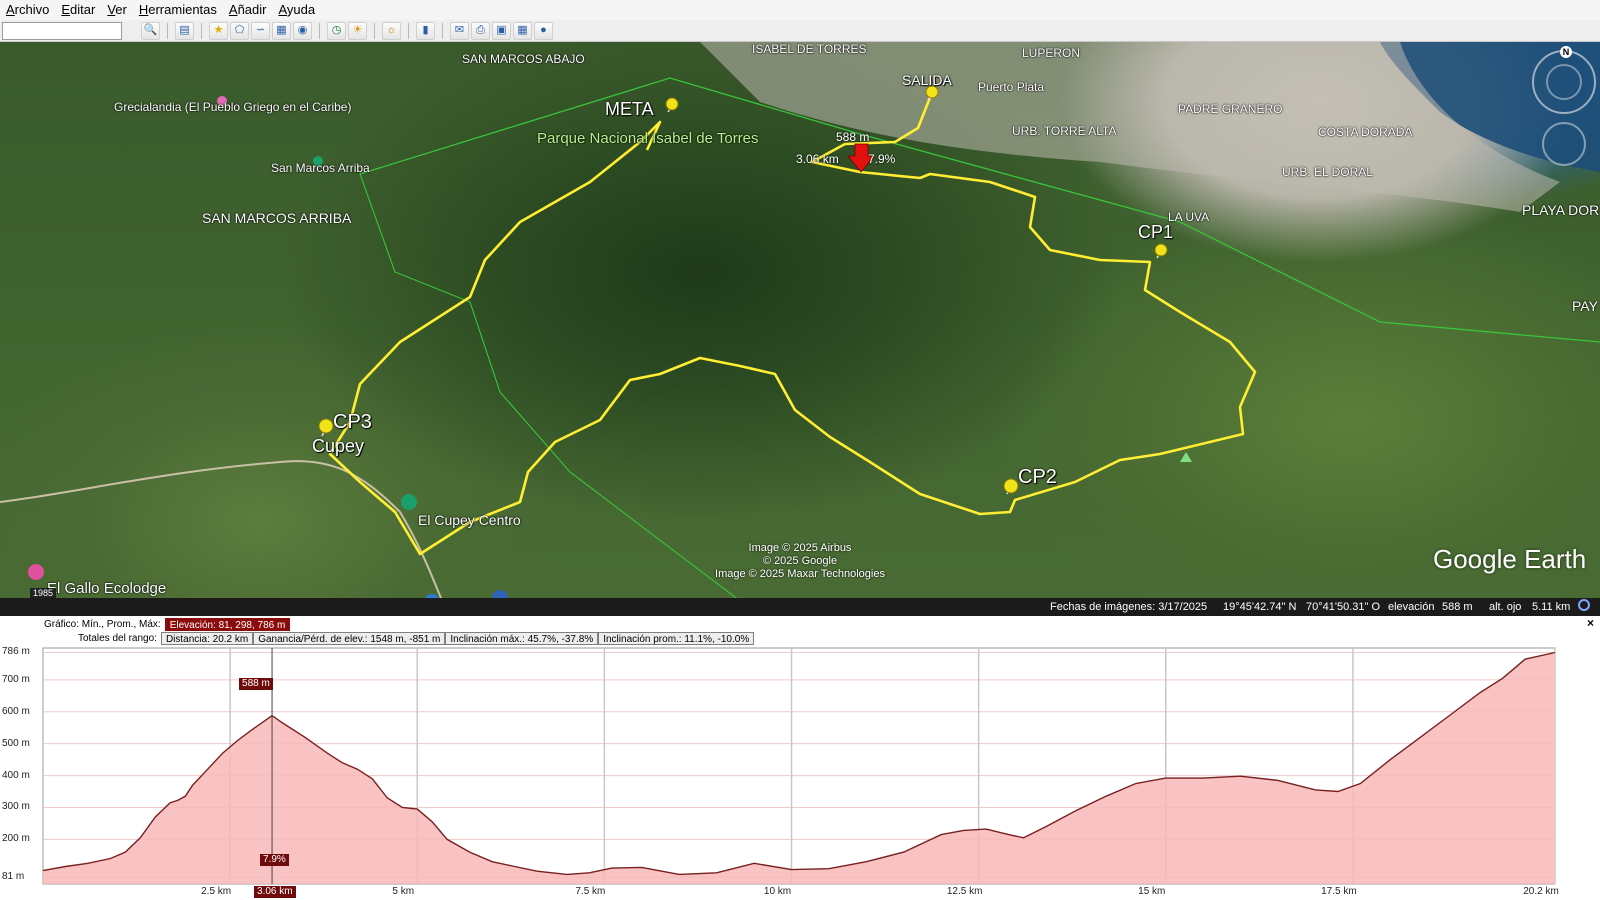 Image resolution: width=1600 pixels, height=900 pixels. What do you see at coordinates (648, 138) in the screenshot?
I see `park-label: Parque Nacional Isabel de Torres` at bounding box center [648, 138].